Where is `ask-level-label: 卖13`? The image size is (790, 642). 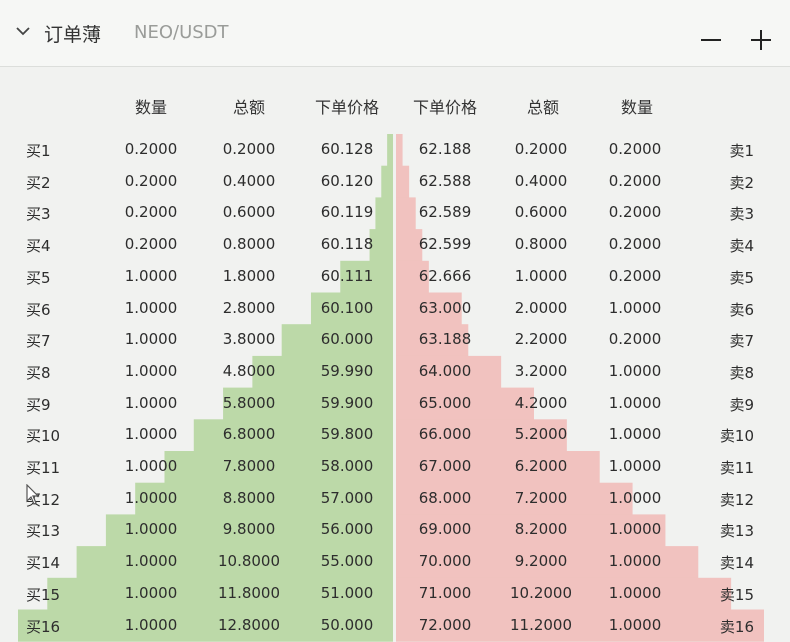
ask-level-label: 卖13 is located at coordinates (736, 531).